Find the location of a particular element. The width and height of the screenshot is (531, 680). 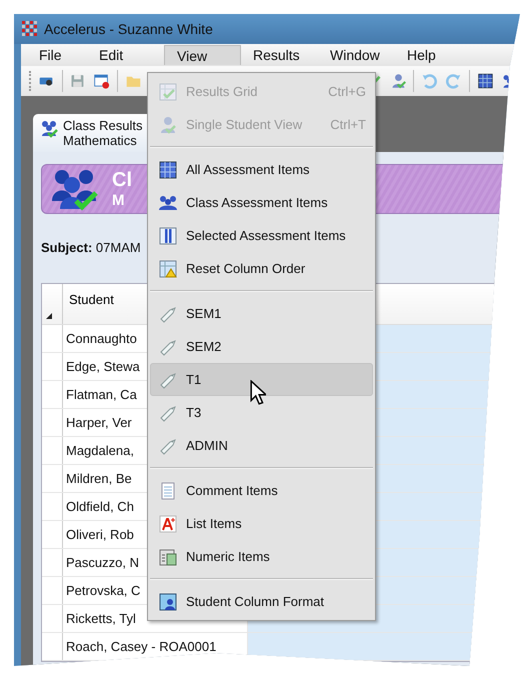

subject-label: Subject: 07MAM is located at coordinates (91, 247).